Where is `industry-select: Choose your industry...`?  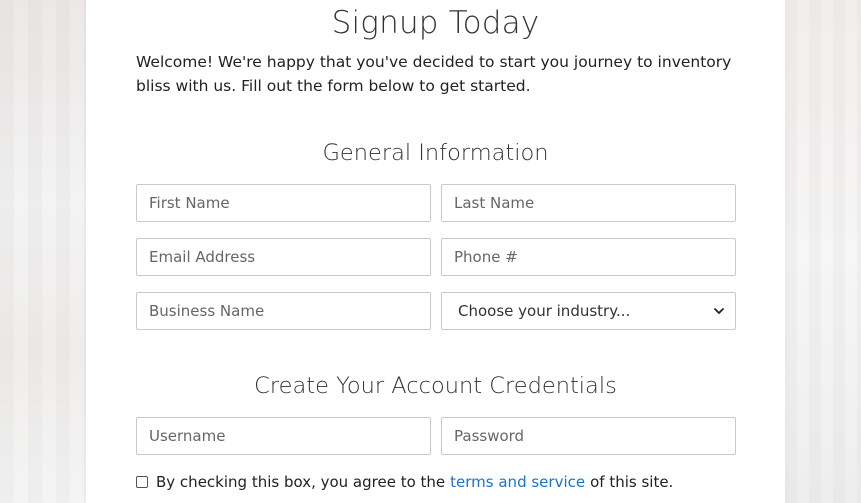
industry-select: Choose your industry... is located at coordinates (588, 311).